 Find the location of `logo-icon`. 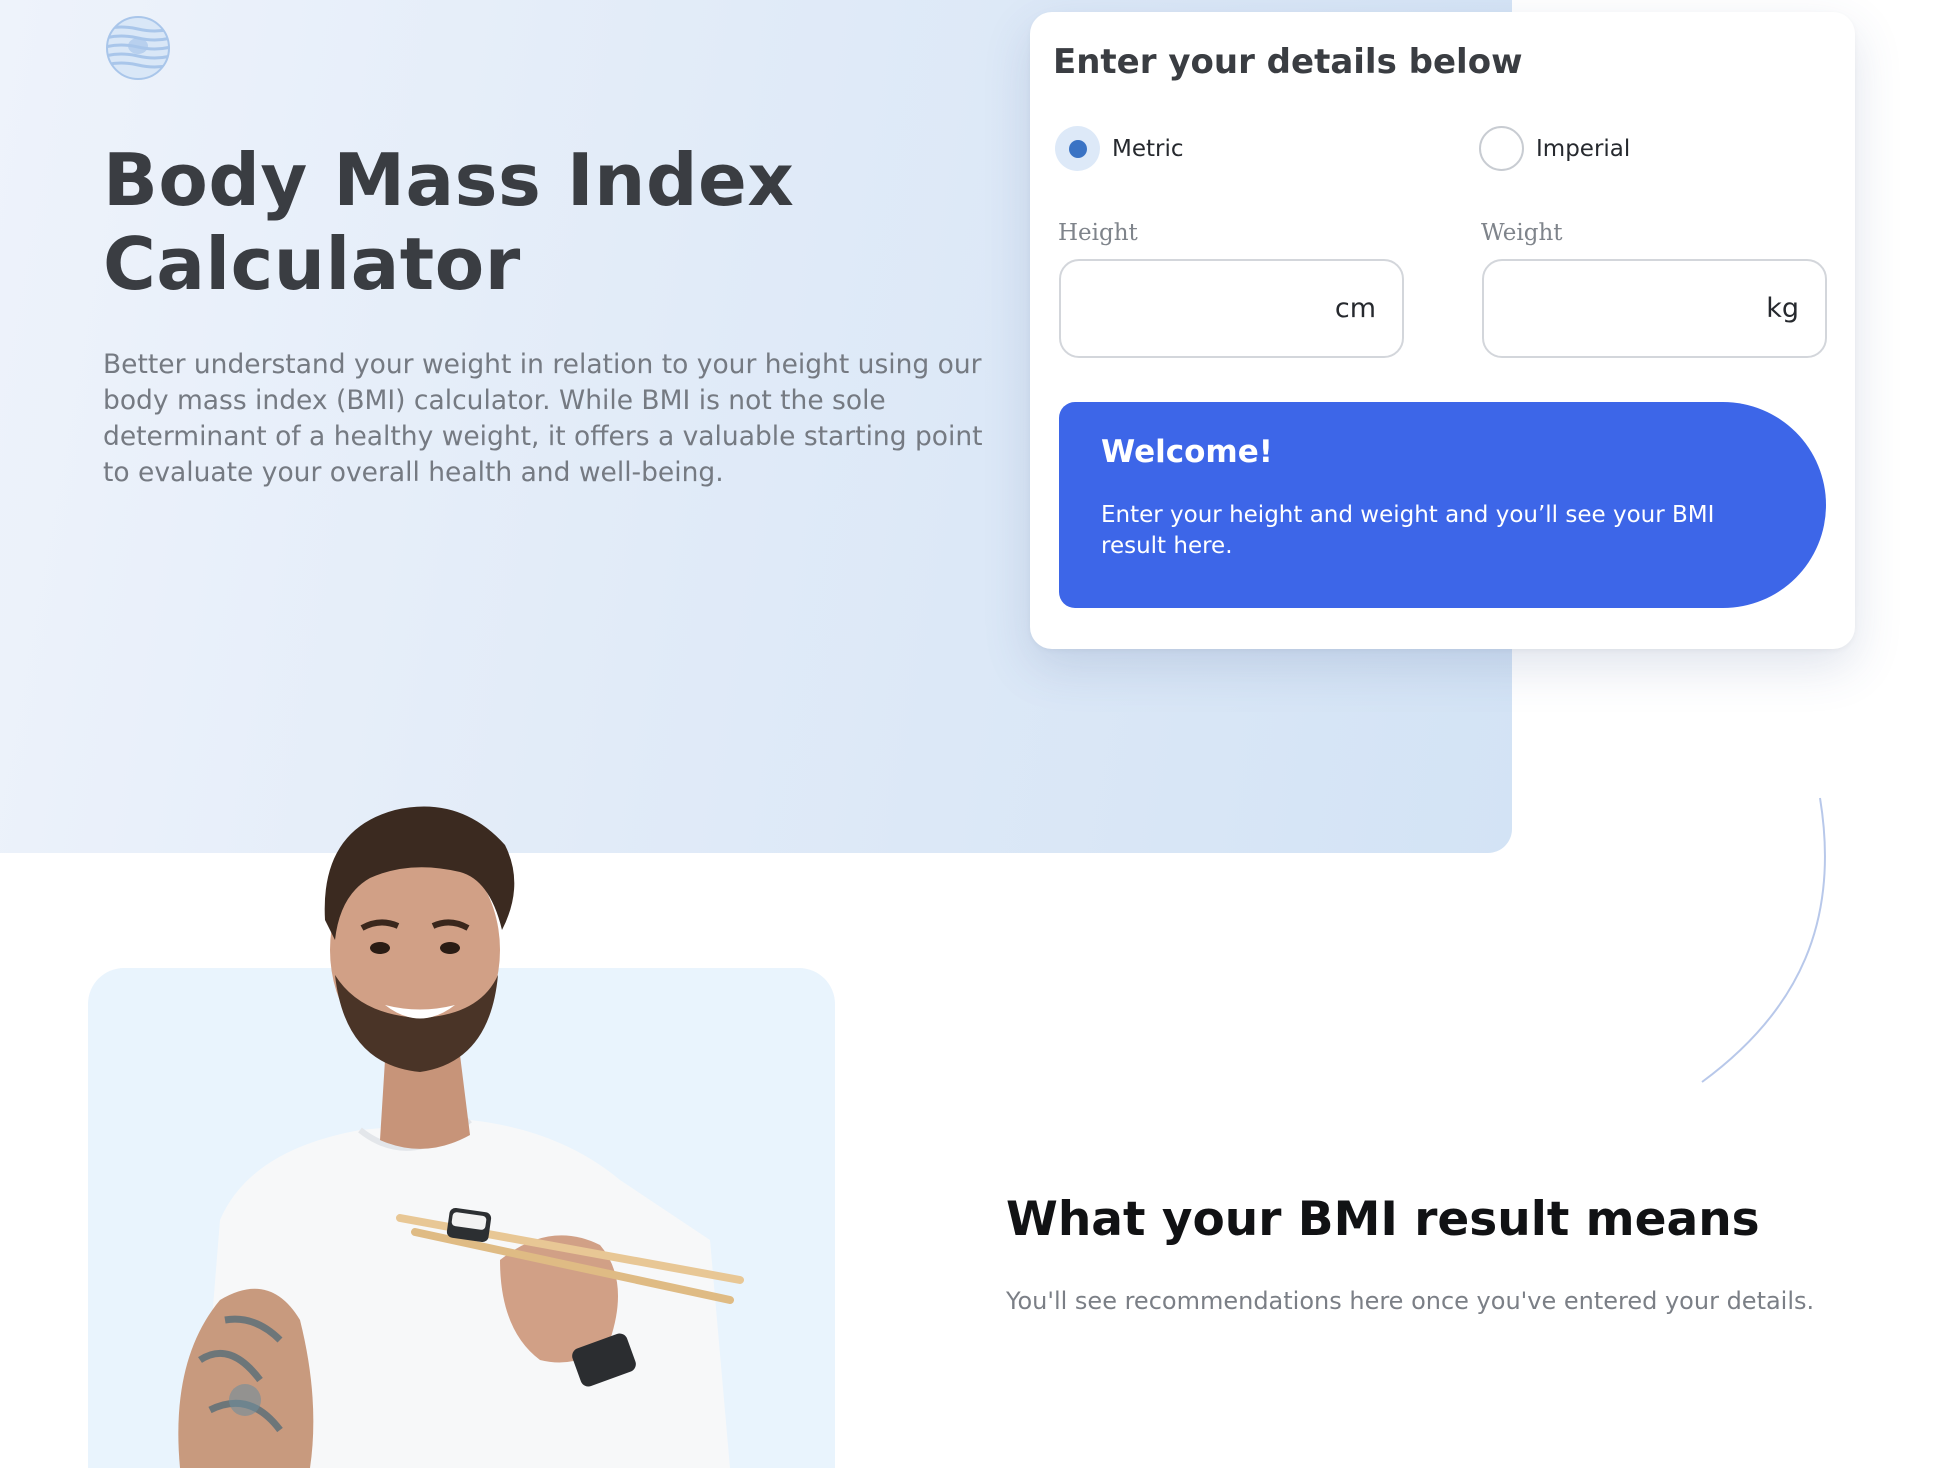

logo-icon is located at coordinates (138, 48).